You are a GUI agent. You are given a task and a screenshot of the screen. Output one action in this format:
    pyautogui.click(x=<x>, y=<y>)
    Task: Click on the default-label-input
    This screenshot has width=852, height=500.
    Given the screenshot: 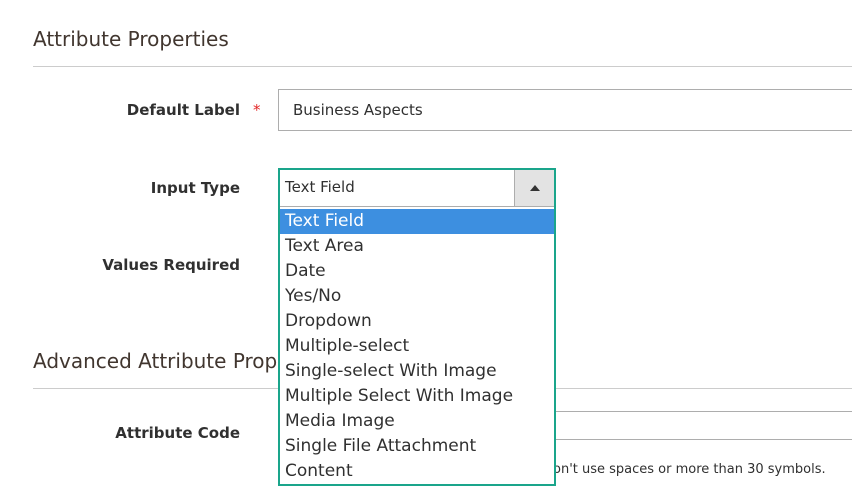 What is the action you would take?
    pyautogui.click(x=565, y=110)
    